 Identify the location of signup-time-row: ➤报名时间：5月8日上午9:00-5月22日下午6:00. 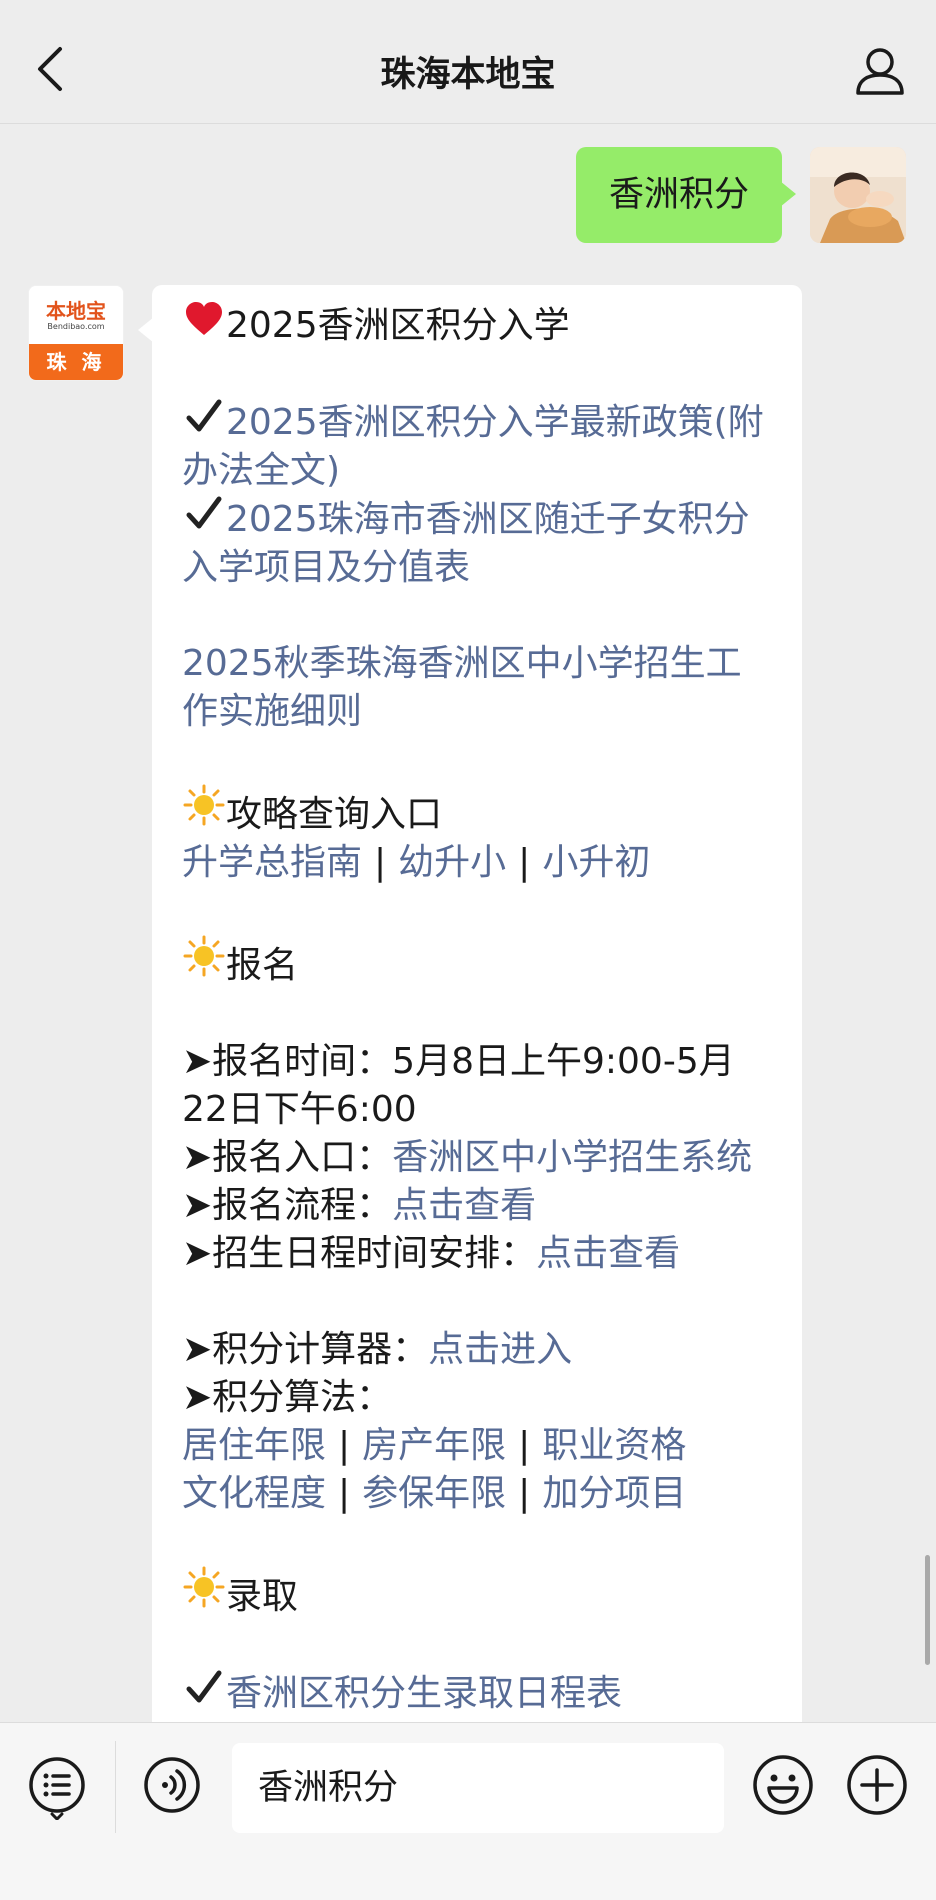
(479, 1086).